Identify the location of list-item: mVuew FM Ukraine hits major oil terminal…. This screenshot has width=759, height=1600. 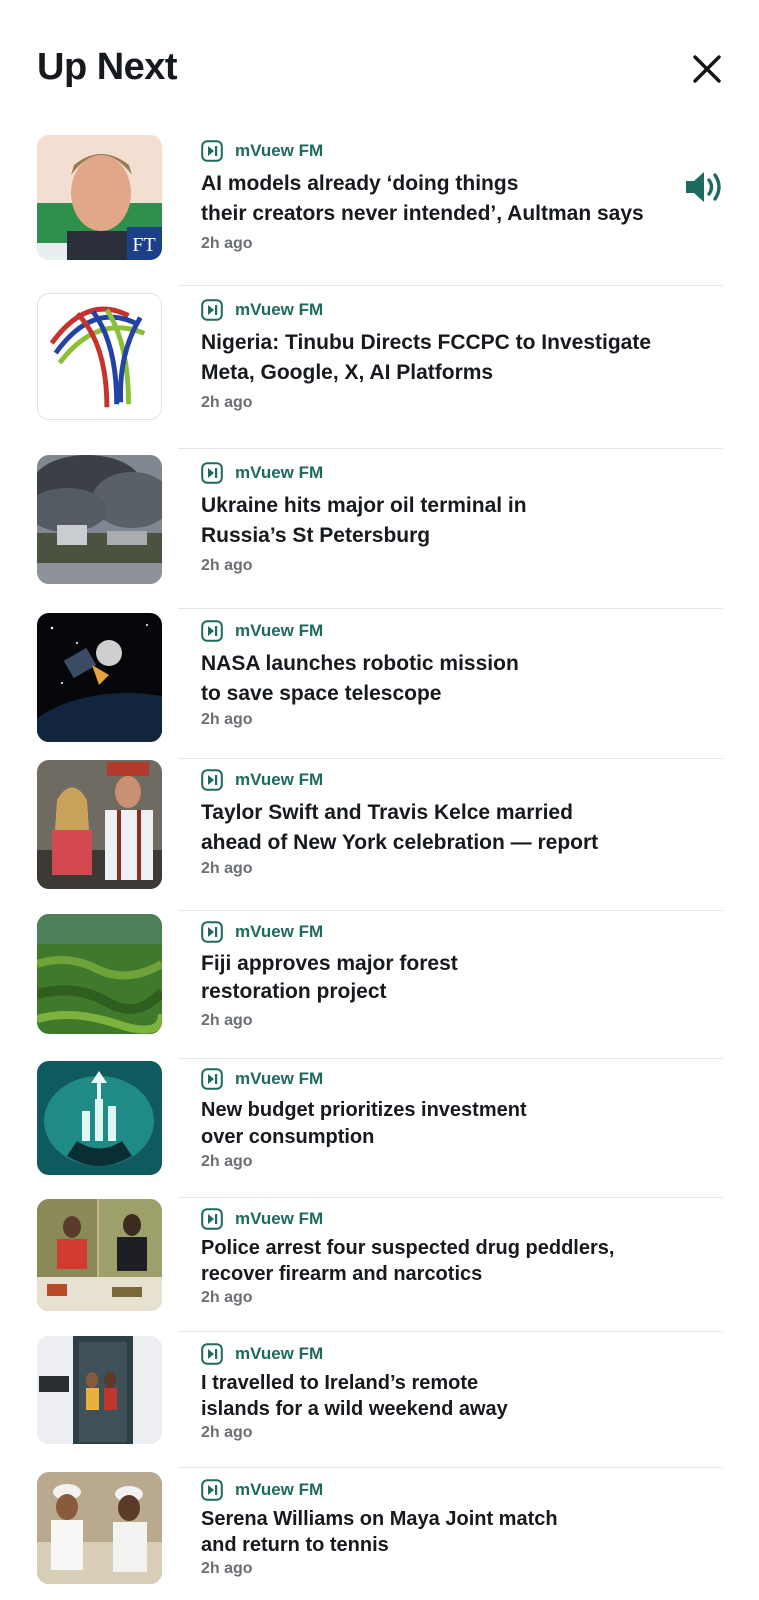
(379, 528).